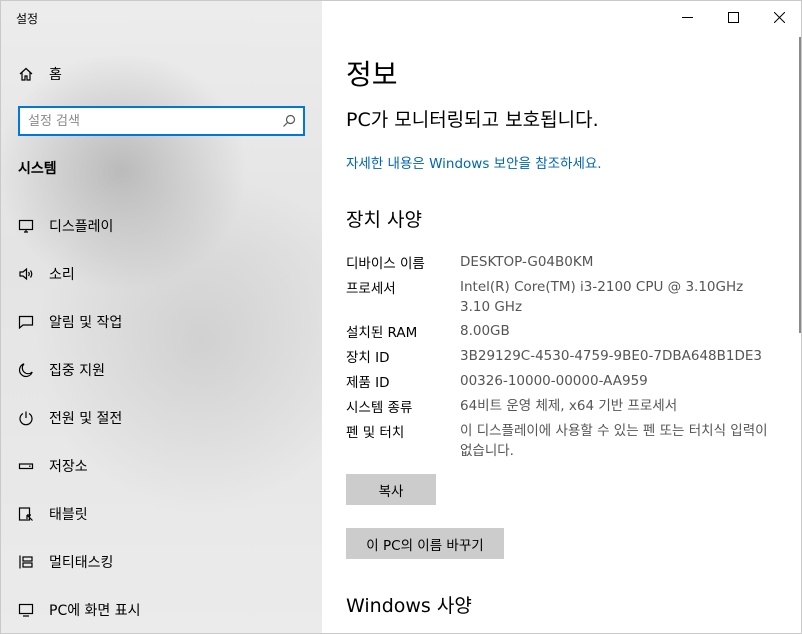 This screenshot has width=802, height=634. Describe the element at coordinates (485, 331) in the screenshot. I see `spec-value: 8.00GB` at that location.